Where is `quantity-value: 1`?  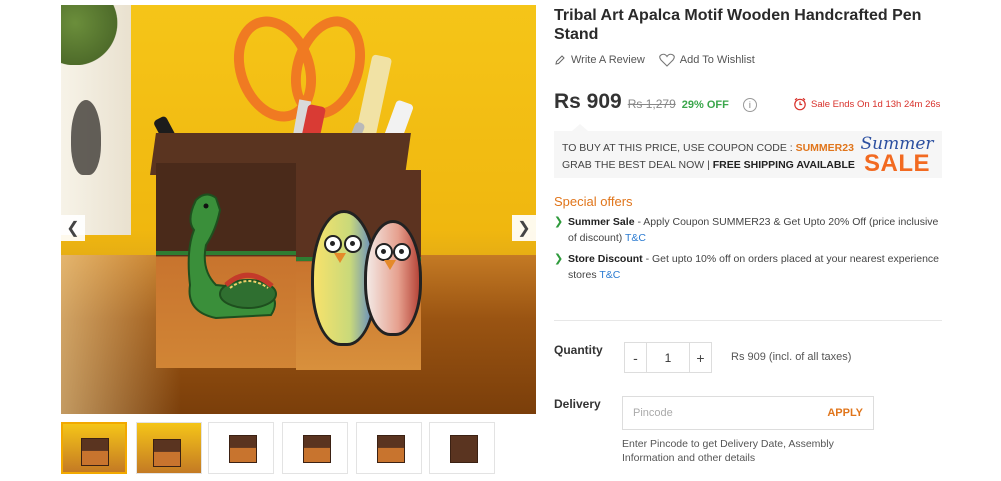
quantity-value: 1 is located at coordinates (668, 357).